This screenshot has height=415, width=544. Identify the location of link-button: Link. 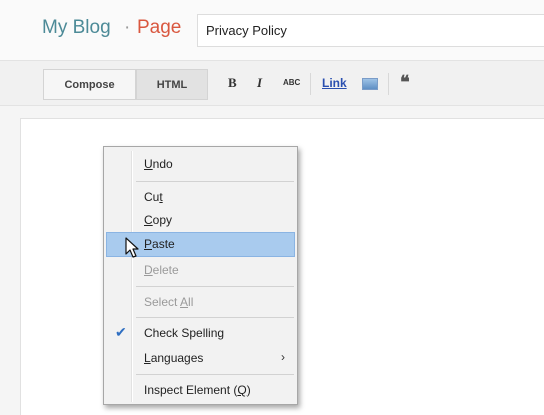
(334, 83).